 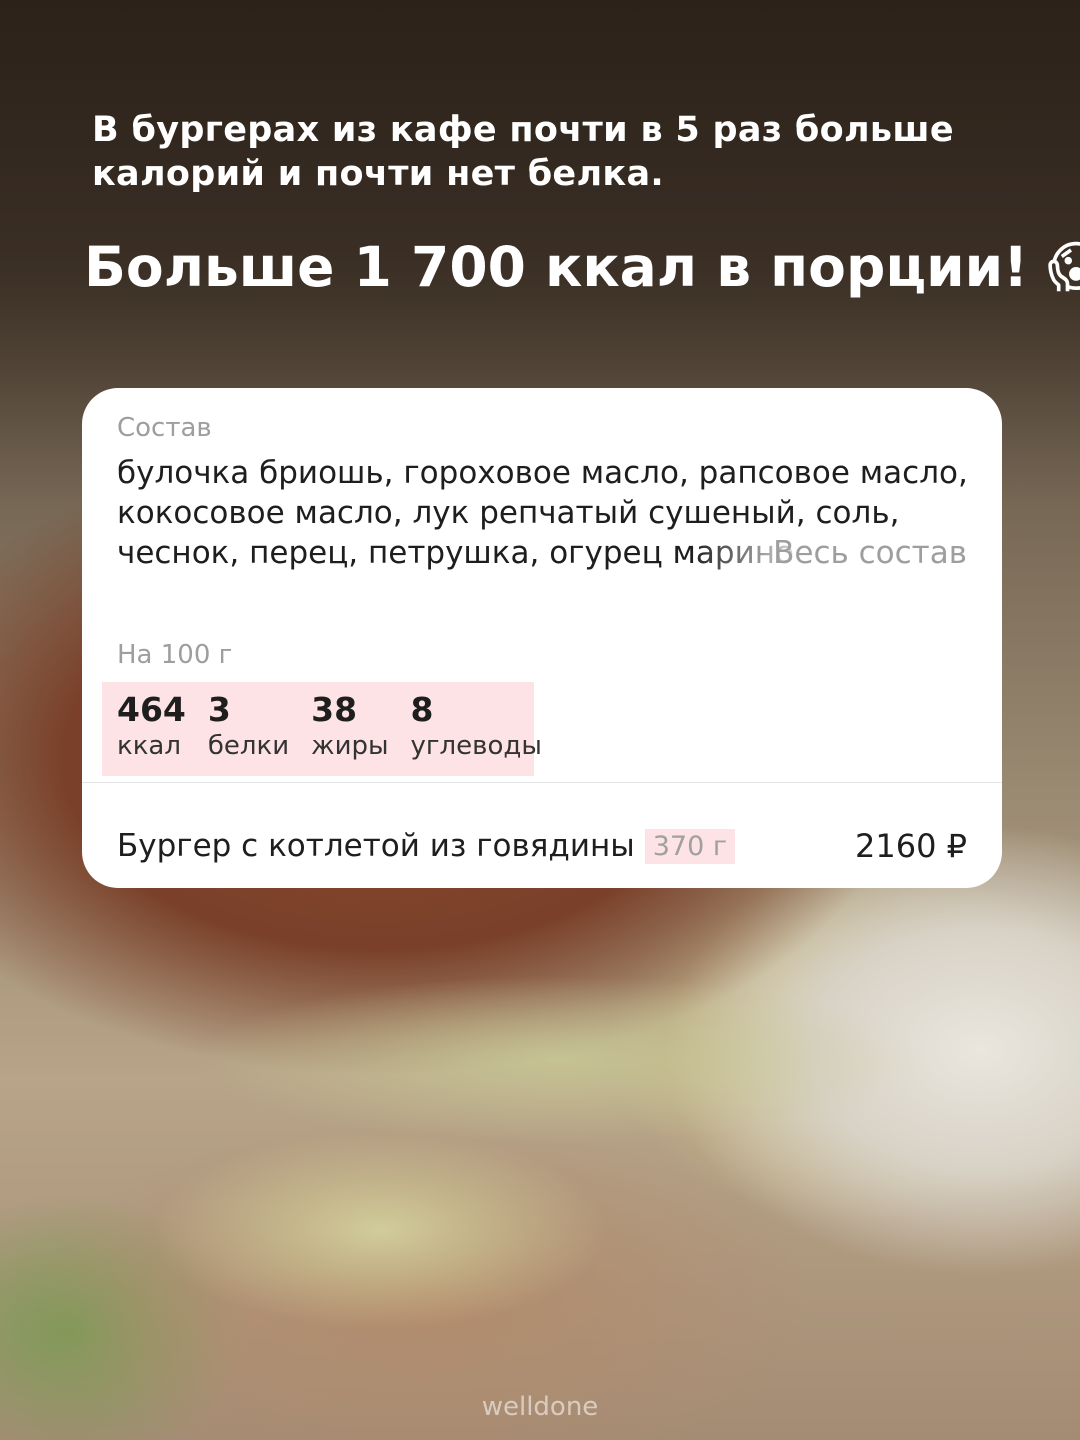 I want to click on nutrition-facts: 464 ккал 3 белки 38 жиры 8 углеводы, so click(x=322, y=729).